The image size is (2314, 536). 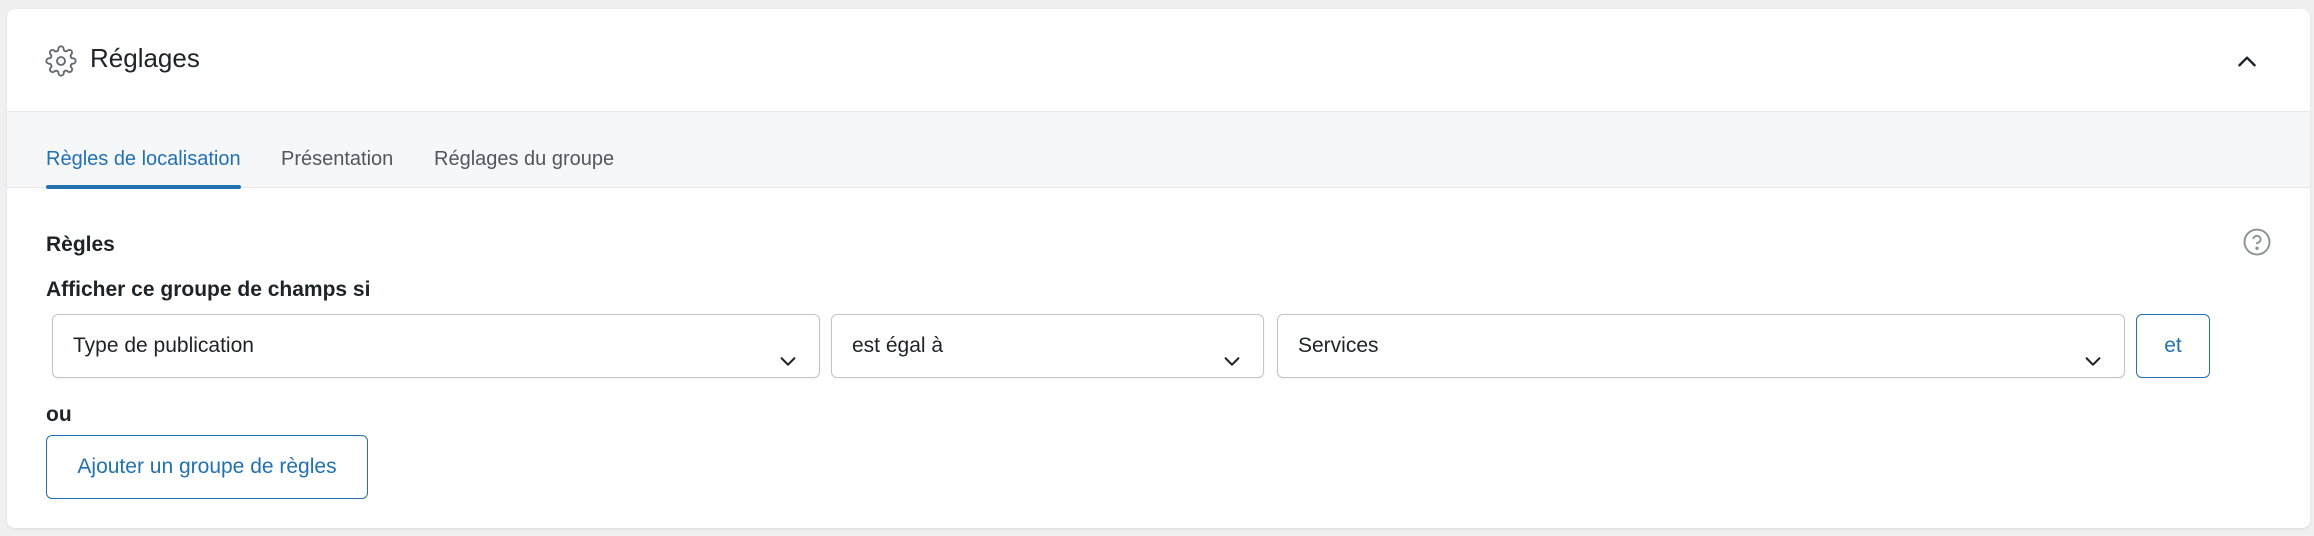 I want to click on rule-operator-value: est égal à, so click(x=898, y=345).